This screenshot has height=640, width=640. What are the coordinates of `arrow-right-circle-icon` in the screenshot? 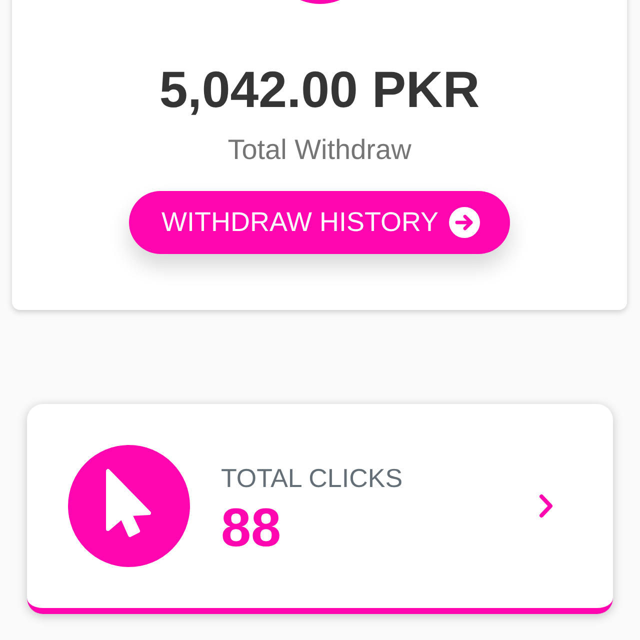 It's located at (464, 222).